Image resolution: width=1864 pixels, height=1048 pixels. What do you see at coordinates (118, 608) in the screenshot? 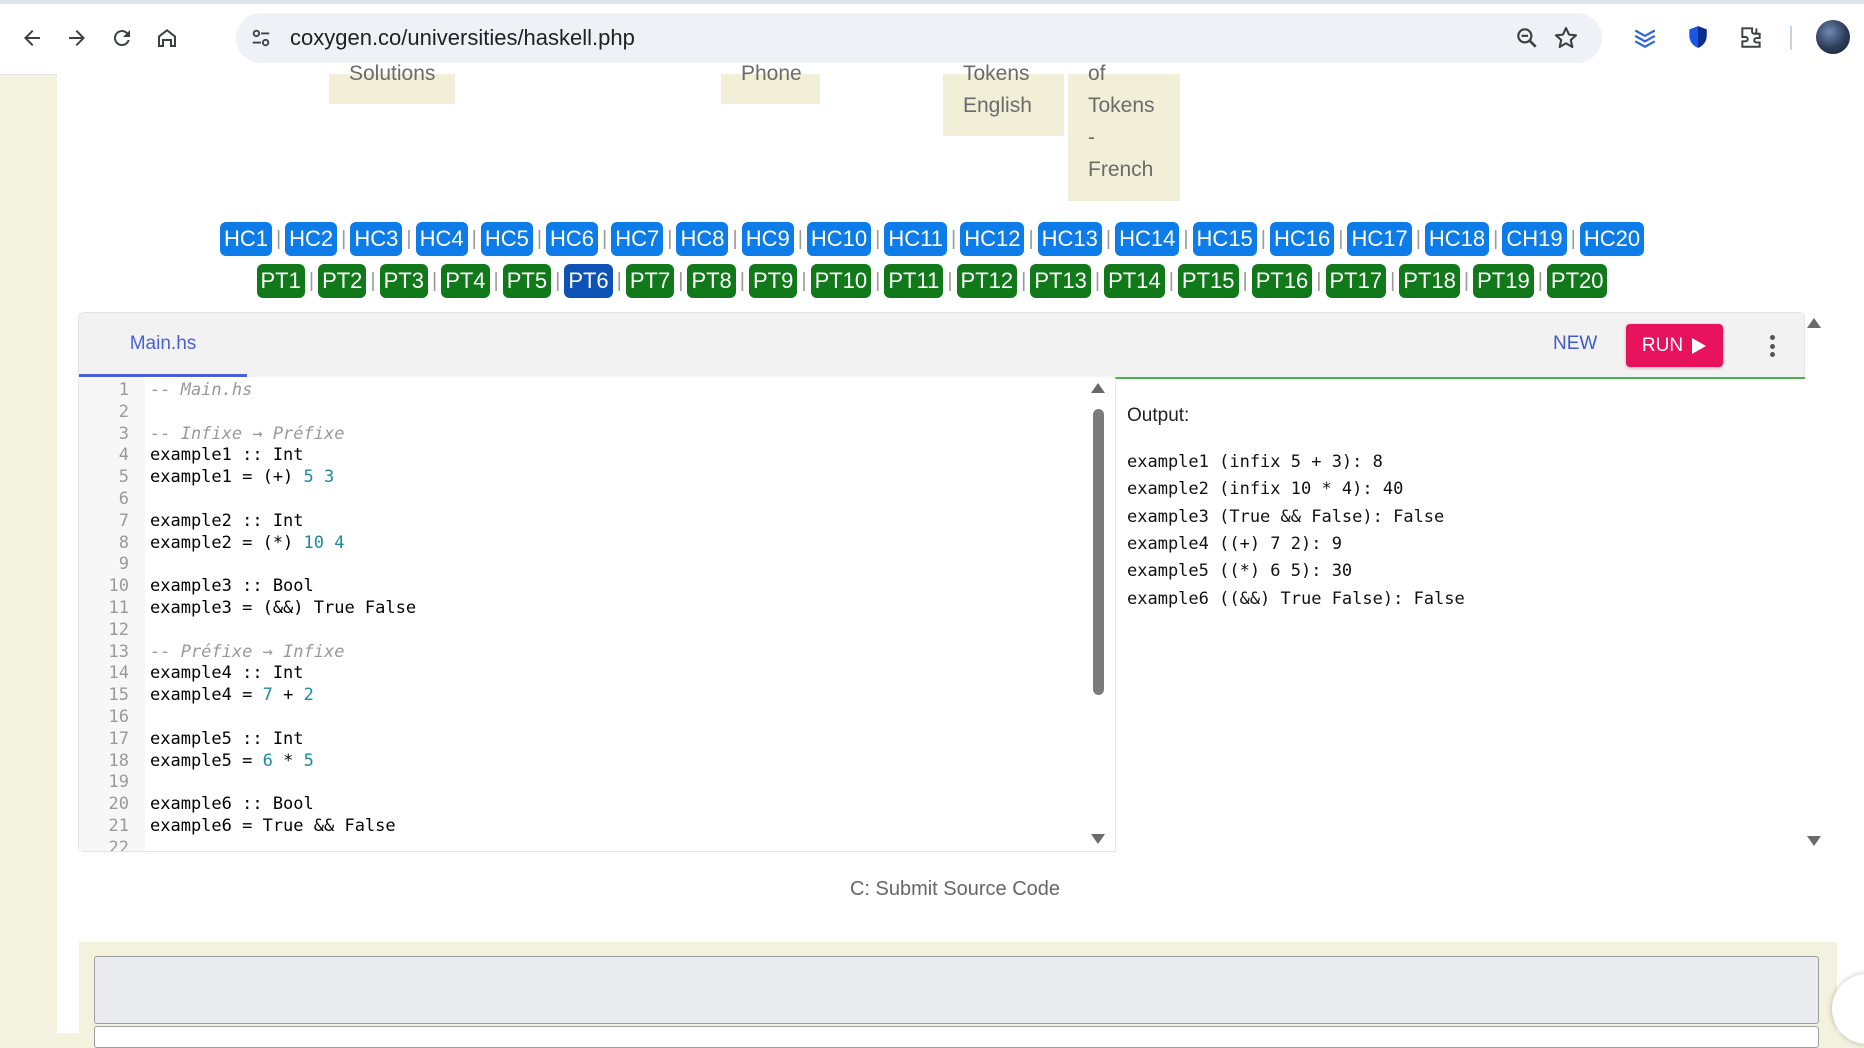
I see `line-number: 11` at bounding box center [118, 608].